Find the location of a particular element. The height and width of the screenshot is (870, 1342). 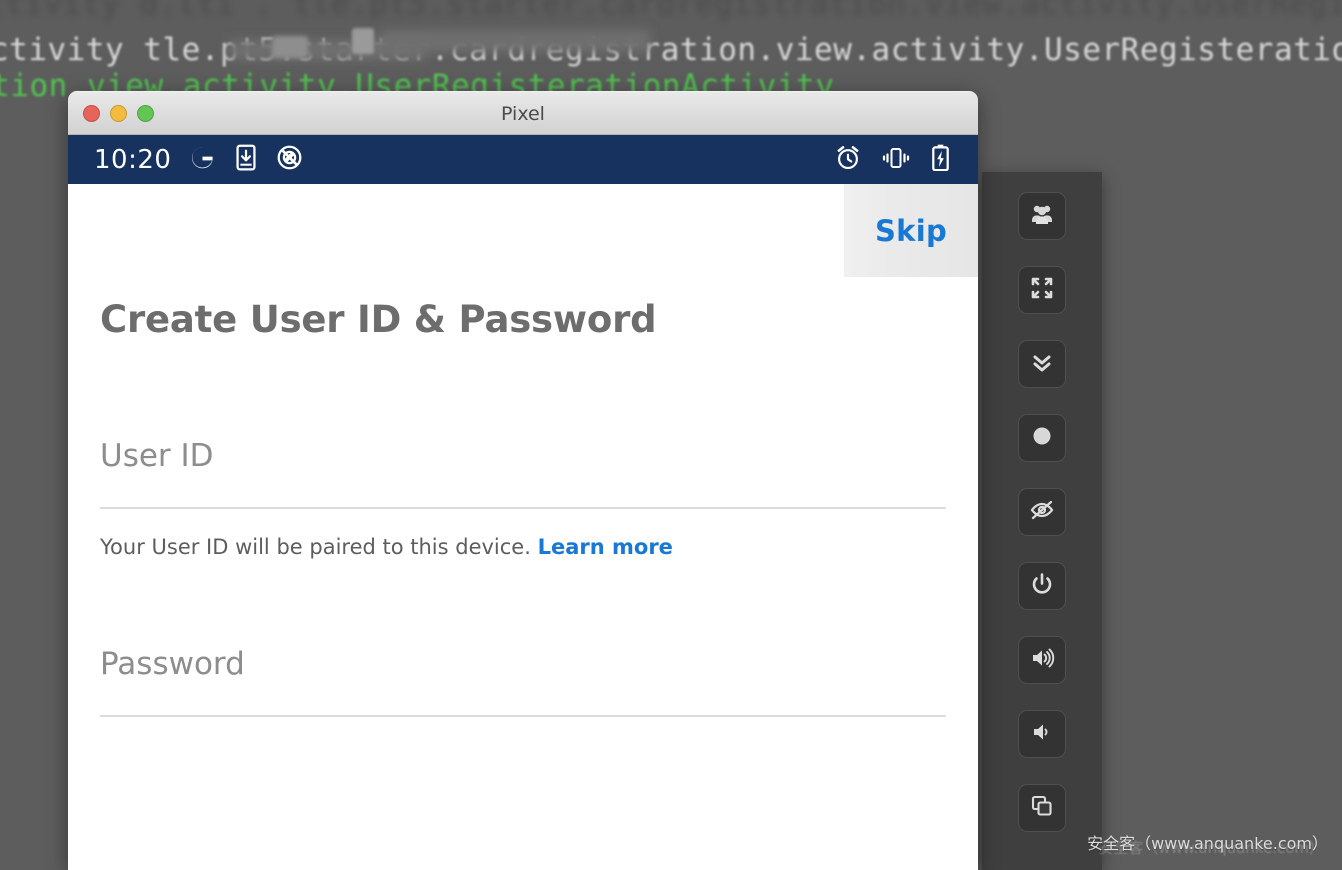

user-id-placeholder: User ID is located at coordinates (157, 456).